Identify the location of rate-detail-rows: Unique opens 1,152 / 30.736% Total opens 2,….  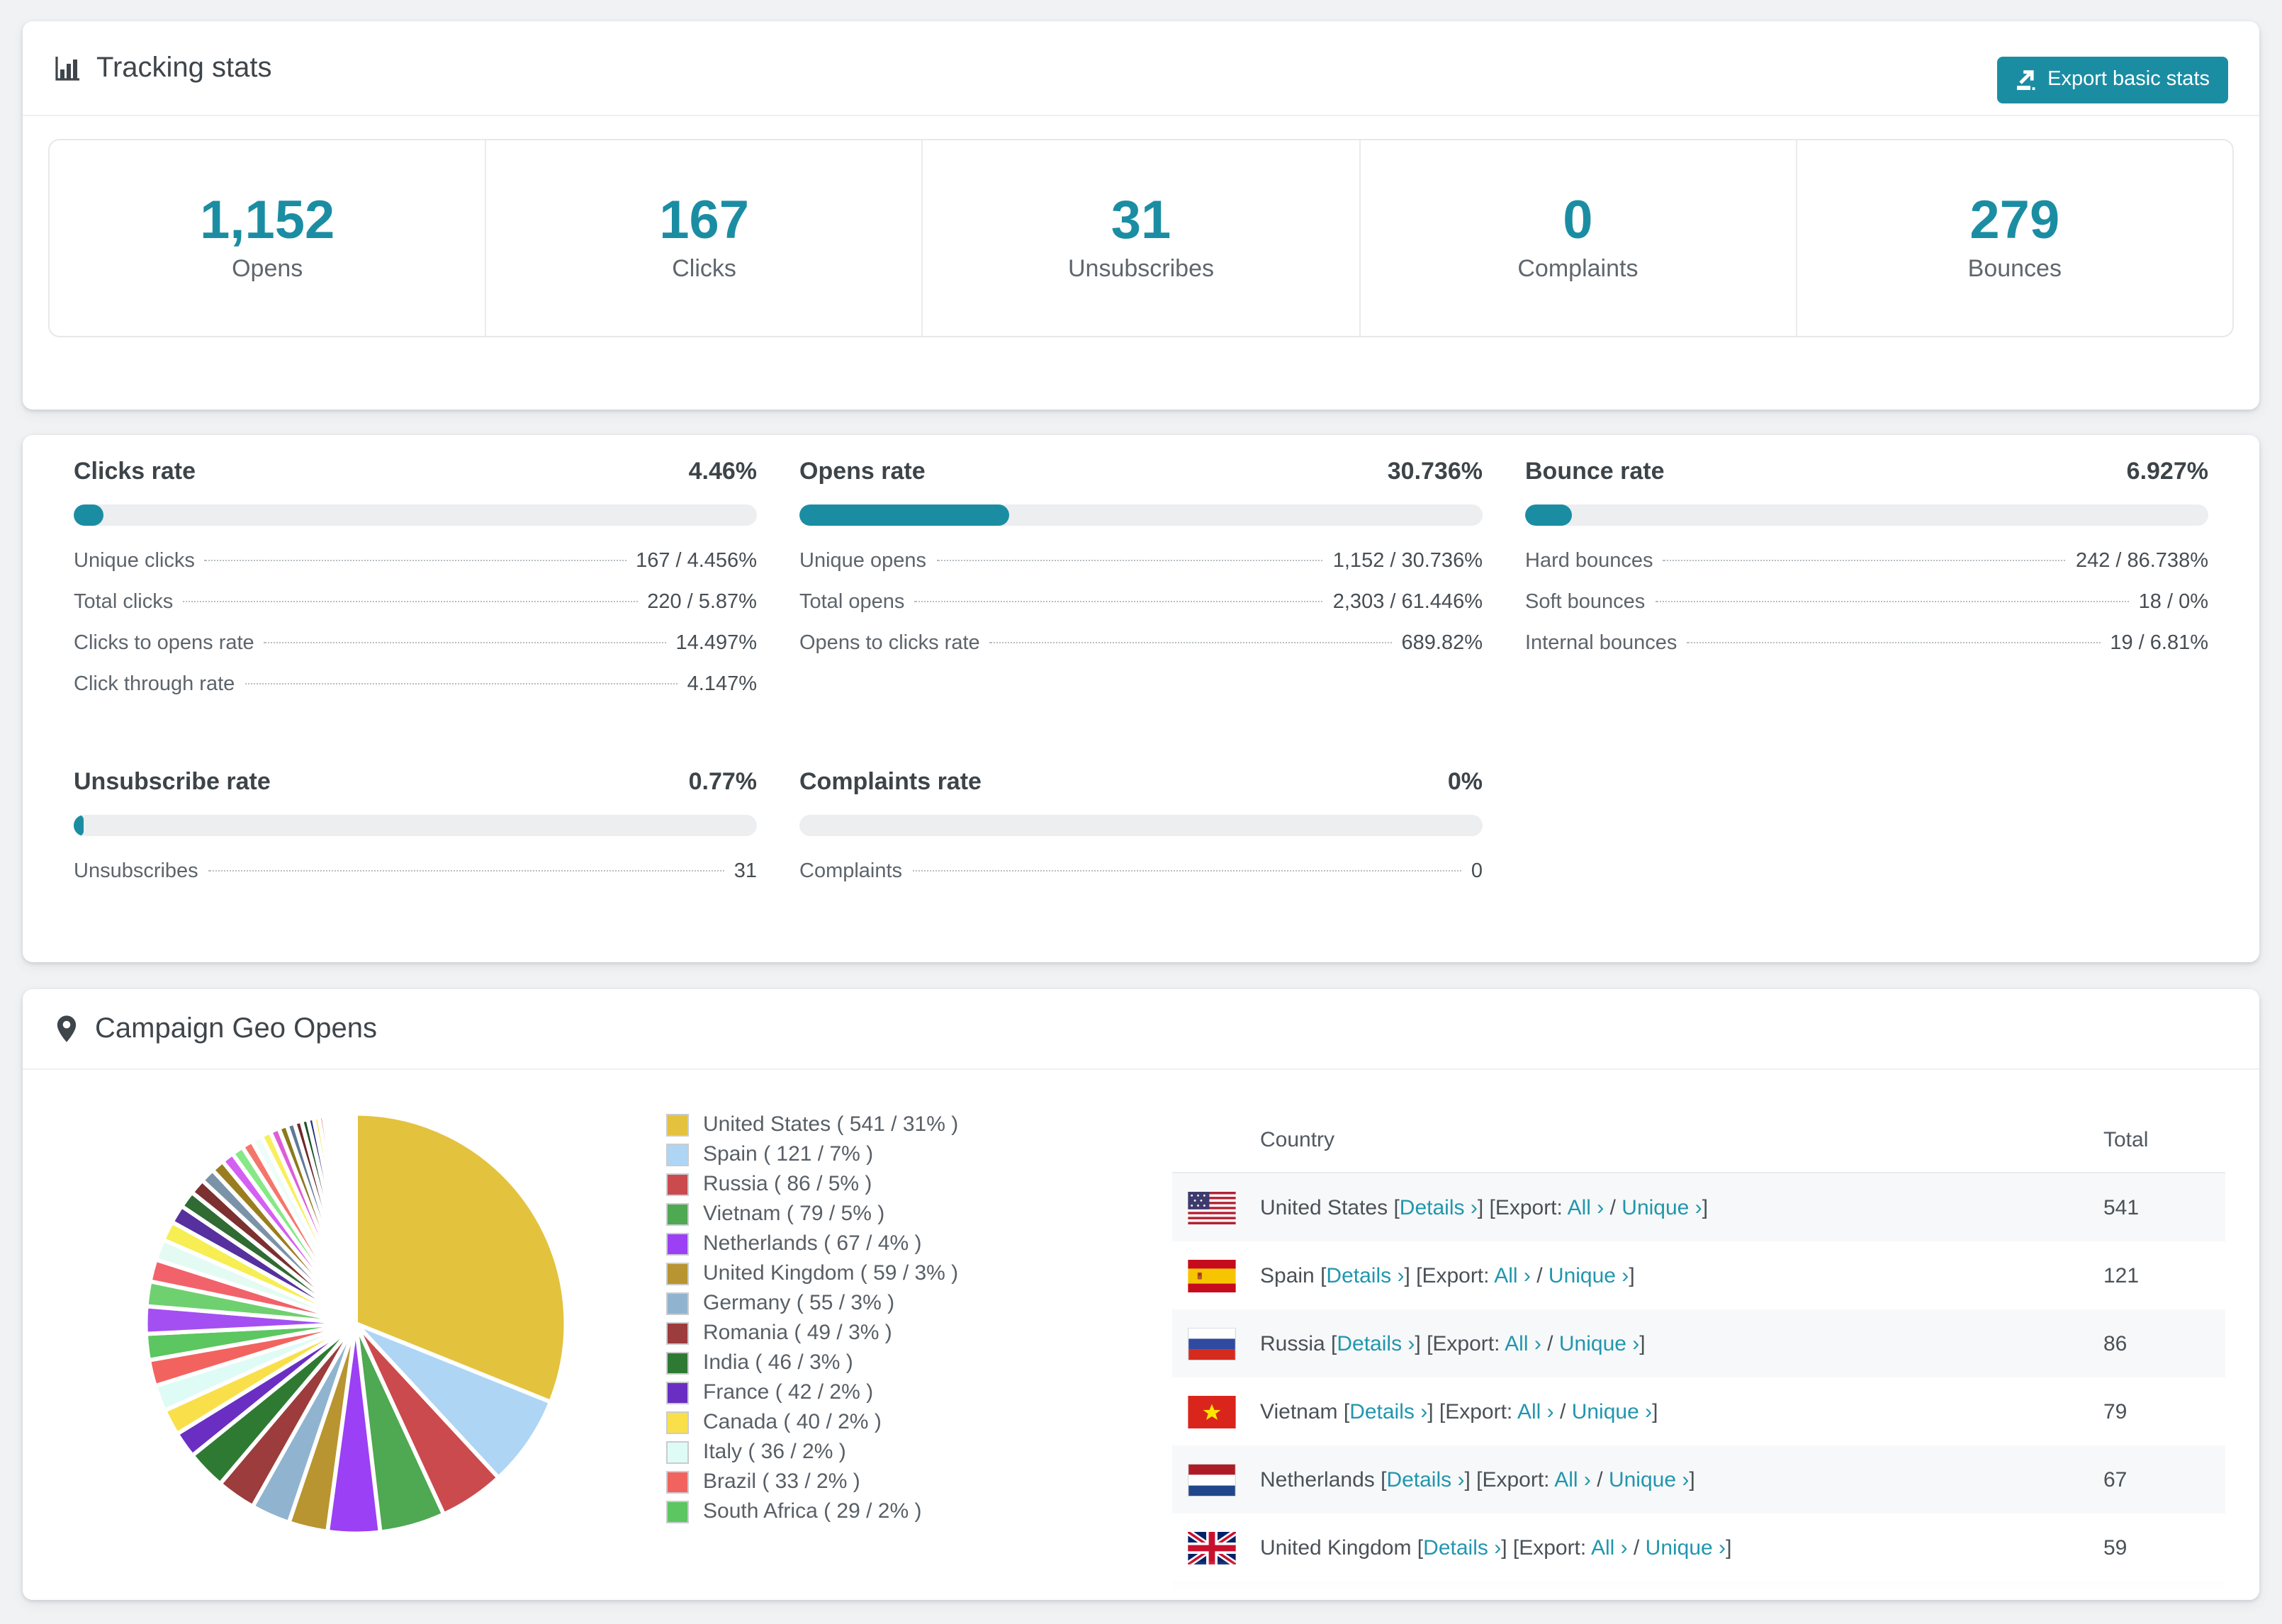
(1141, 611).